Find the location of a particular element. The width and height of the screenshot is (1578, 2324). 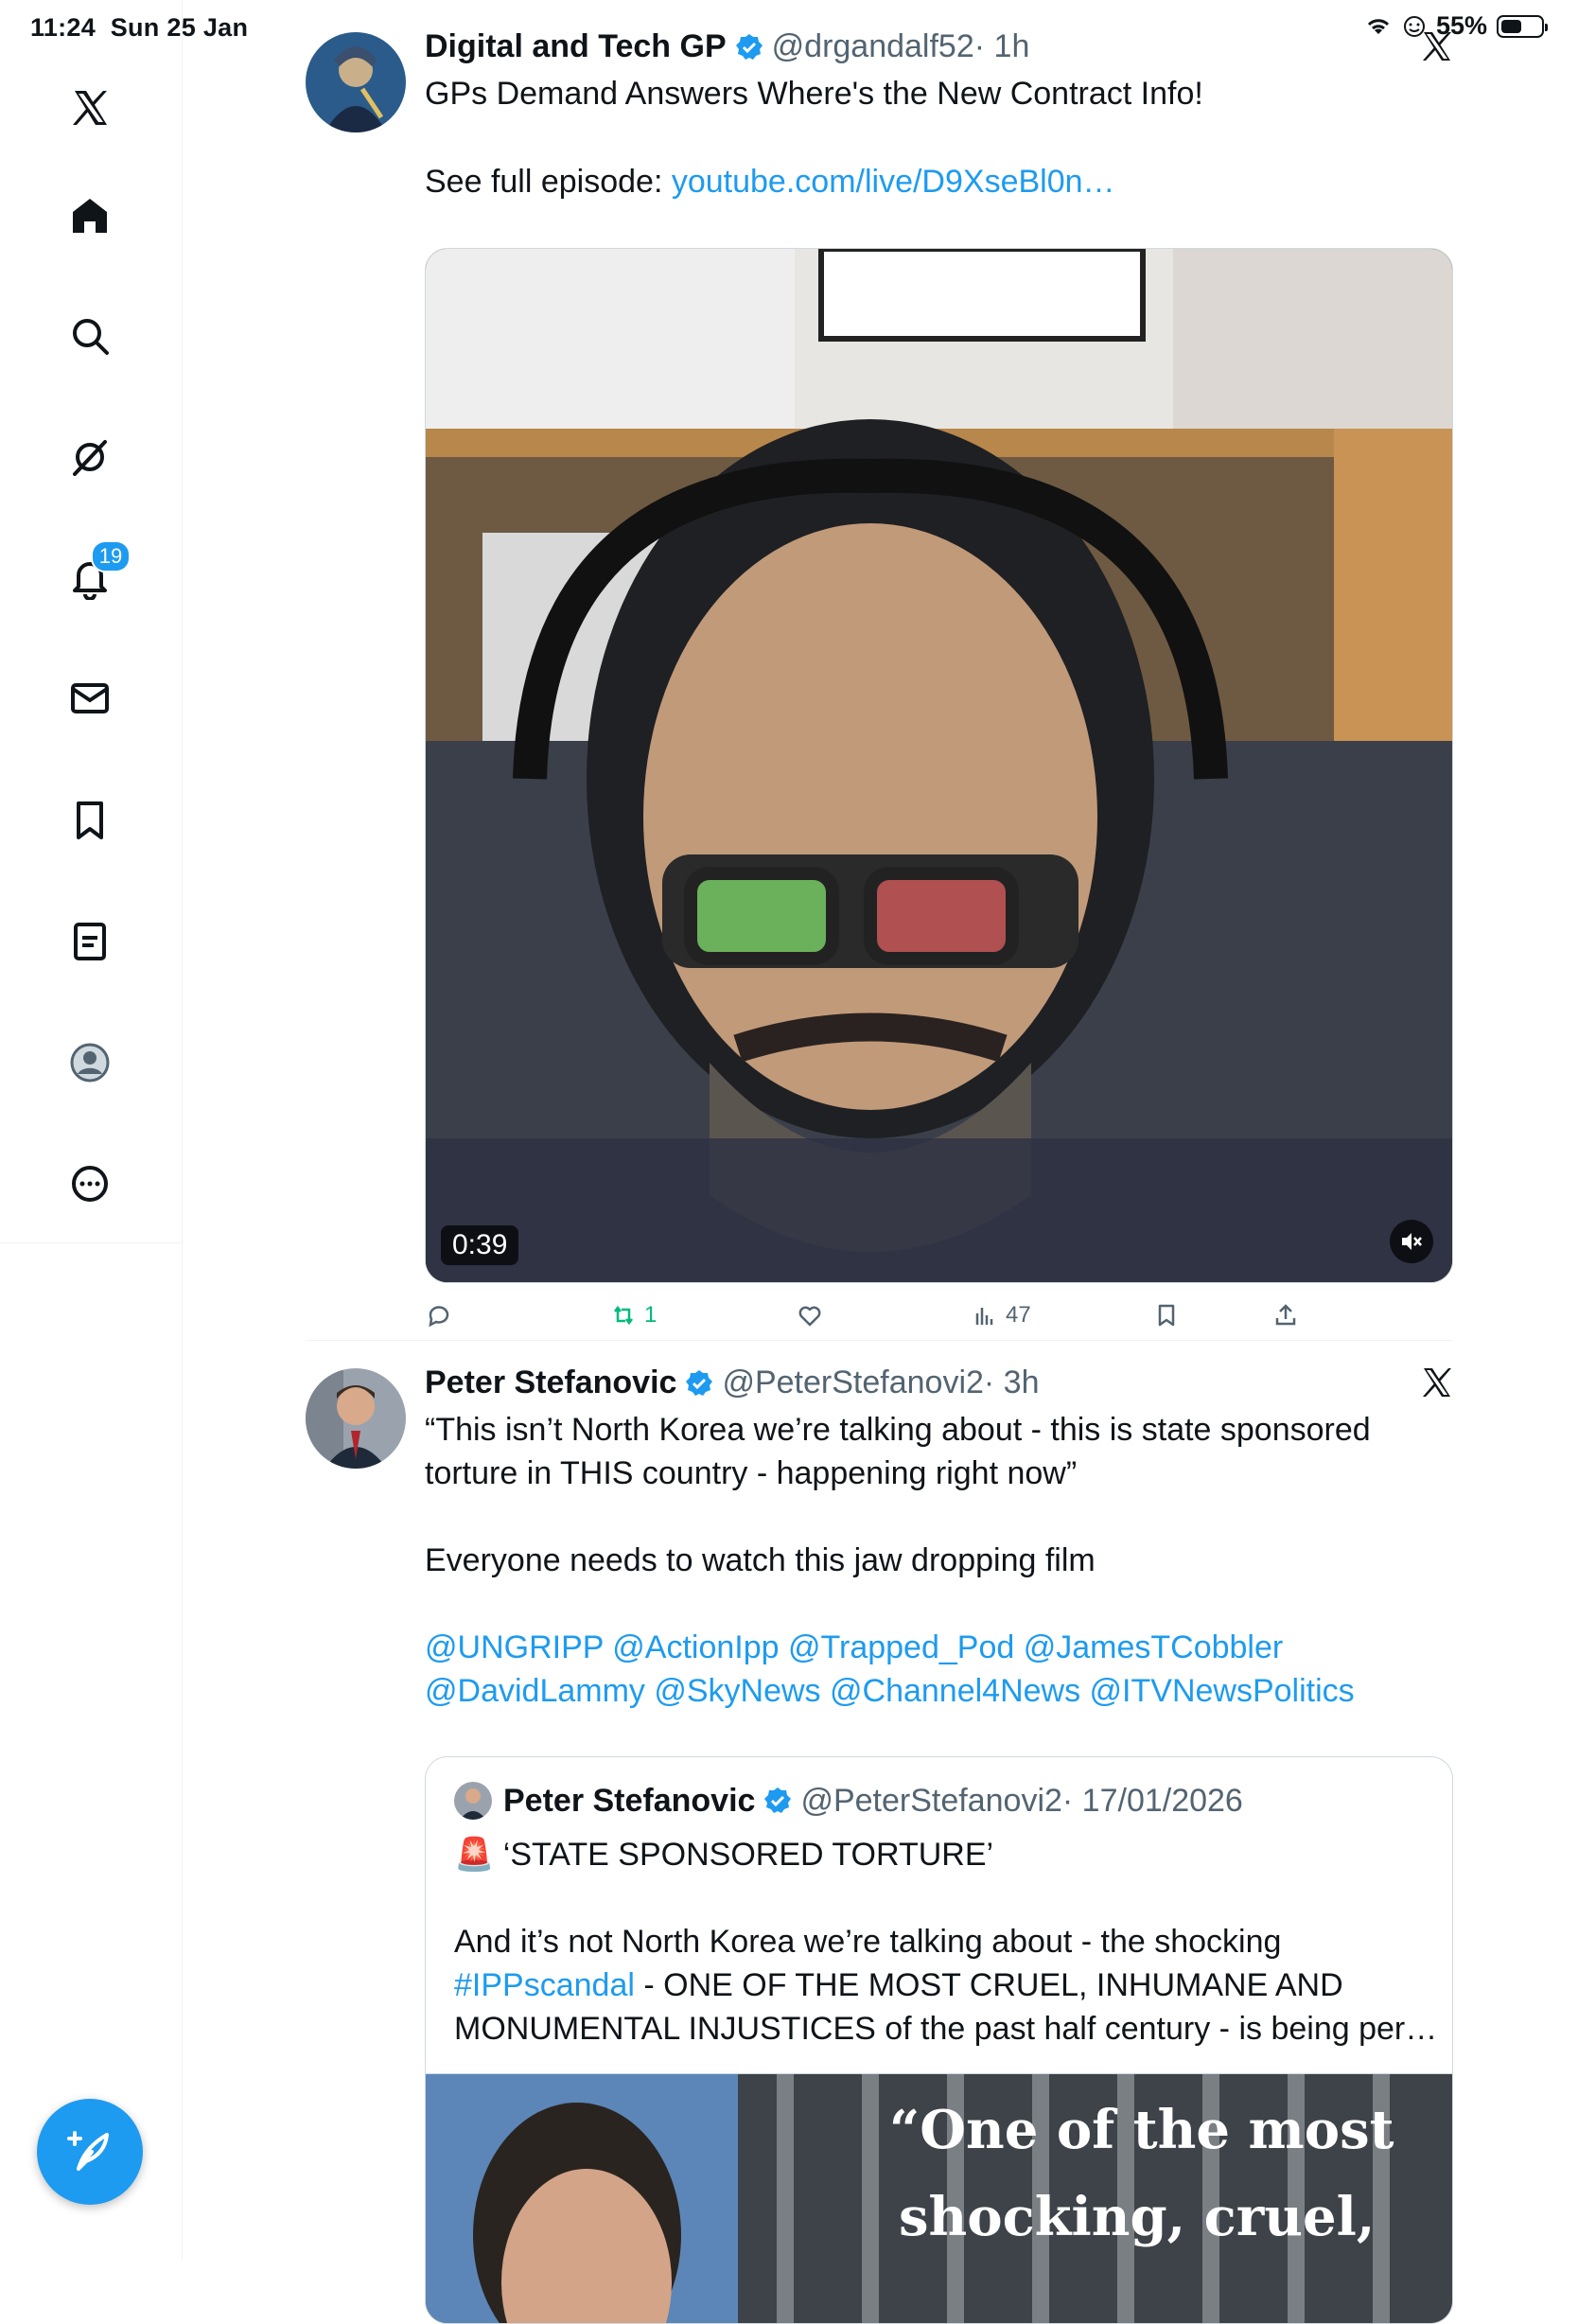

x-logo-icon is located at coordinates (90, 108).